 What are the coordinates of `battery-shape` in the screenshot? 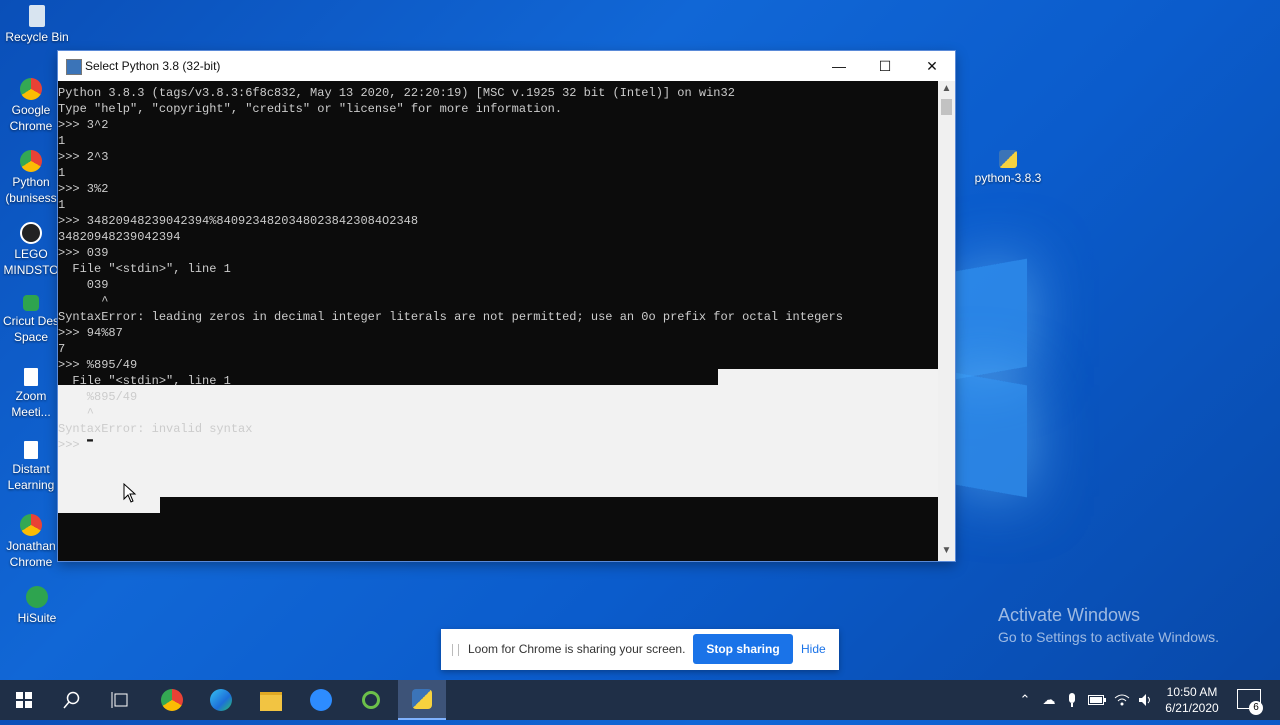 It's located at (1097, 700).